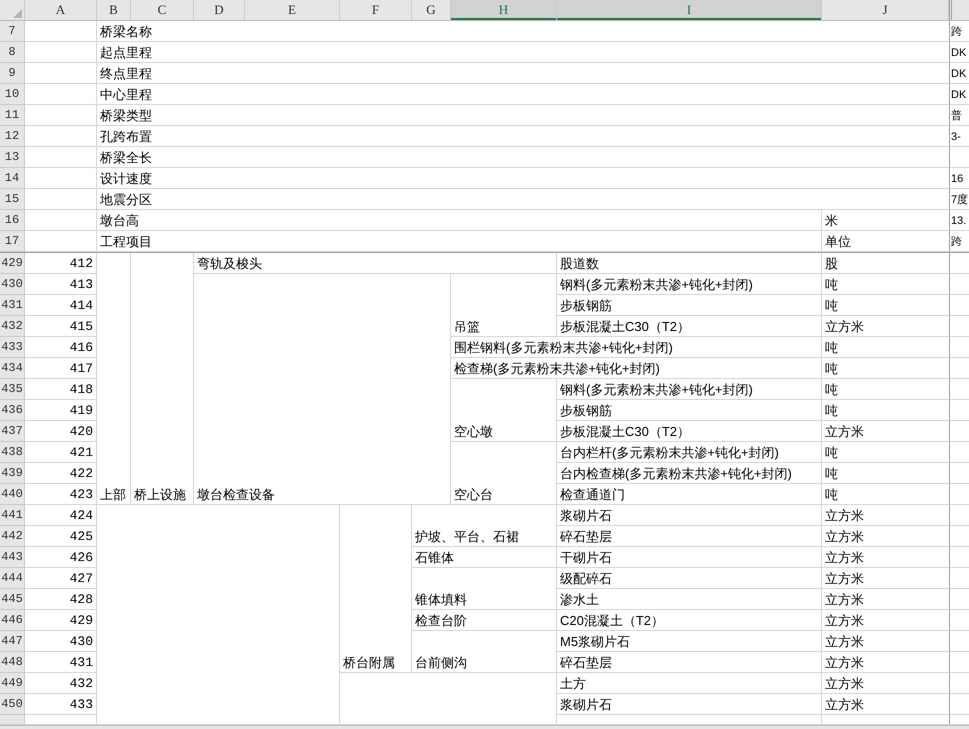  Describe the element at coordinates (12, 494) in the screenshot. I see `row-header: 440` at that location.